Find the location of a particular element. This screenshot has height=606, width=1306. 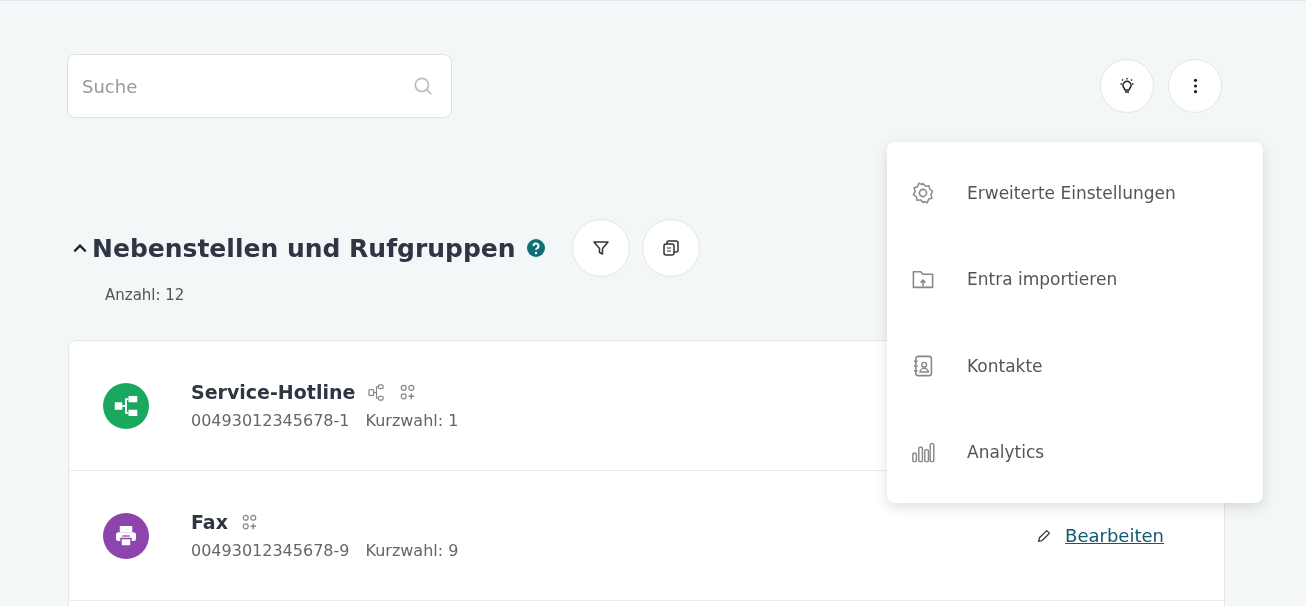

row-name: Fax is located at coordinates (209, 522).